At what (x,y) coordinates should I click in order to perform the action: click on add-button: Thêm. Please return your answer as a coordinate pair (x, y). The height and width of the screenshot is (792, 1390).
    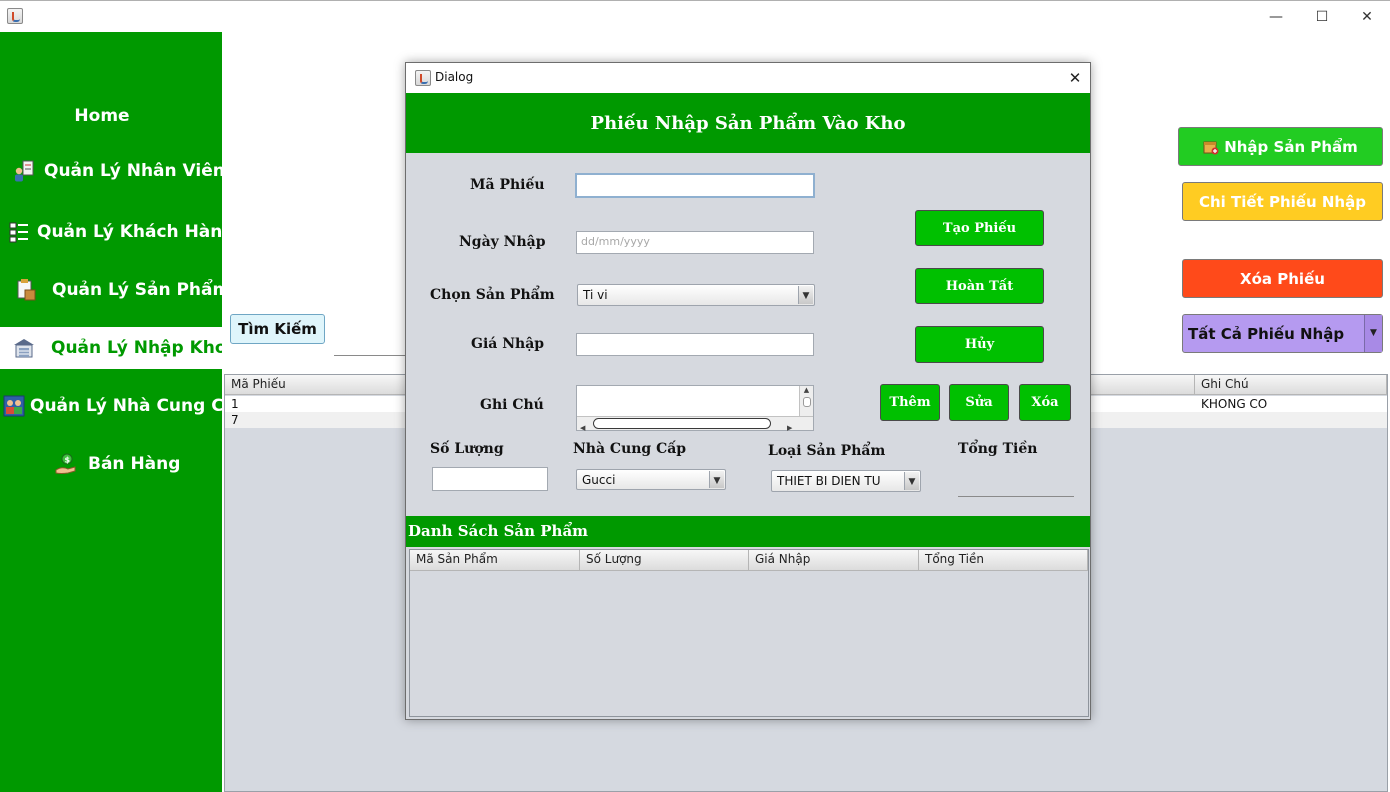
    Looking at the image, I should click on (910, 402).